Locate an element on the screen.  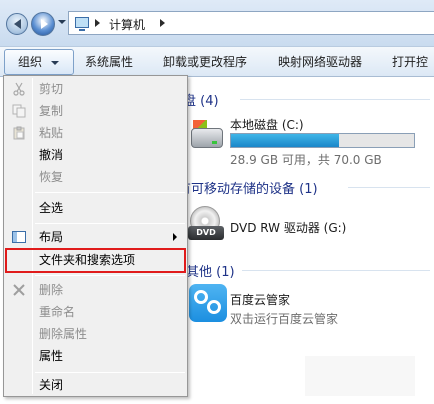
submenu-arrow-icon is located at coordinates (175, 237).